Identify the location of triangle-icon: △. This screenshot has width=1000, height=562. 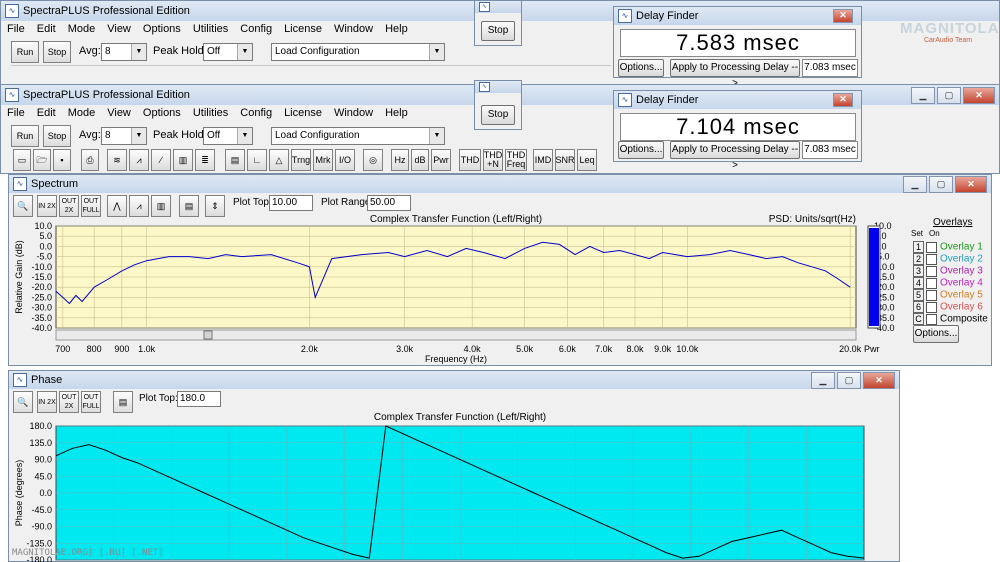
(279, 160).